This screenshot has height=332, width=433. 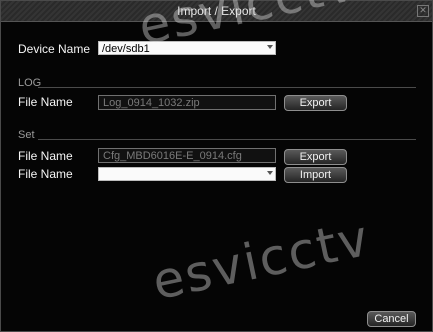 I want to click on import-file-name-label: File Name, so click(x=45, y=174).